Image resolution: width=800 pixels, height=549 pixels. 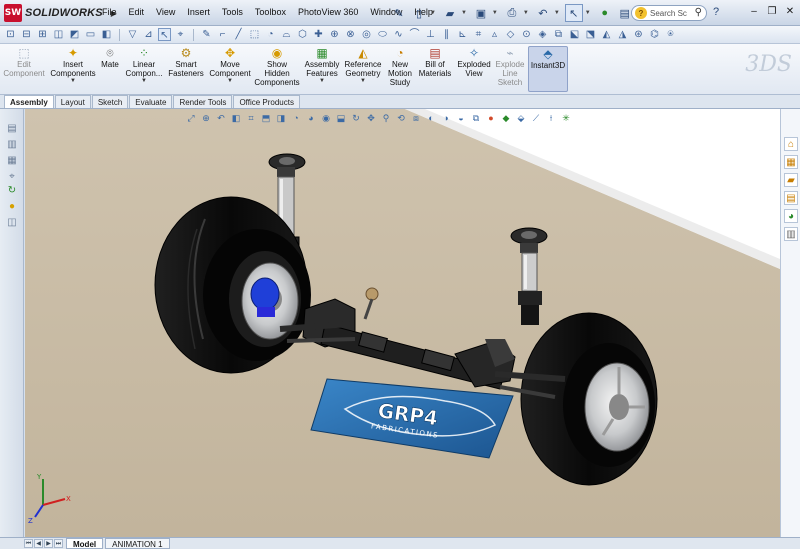 What do you see at coordinates (512, 13) in the screenshot?
I see `print-icon: ⎙` at bounding box center [512, 13].